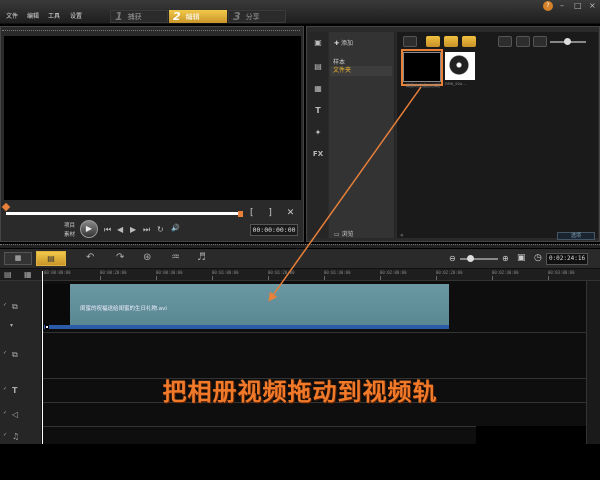  Describe the element at coordinates (134, 16) in the screenshot. I see `tab-label: 捕获` at that location.